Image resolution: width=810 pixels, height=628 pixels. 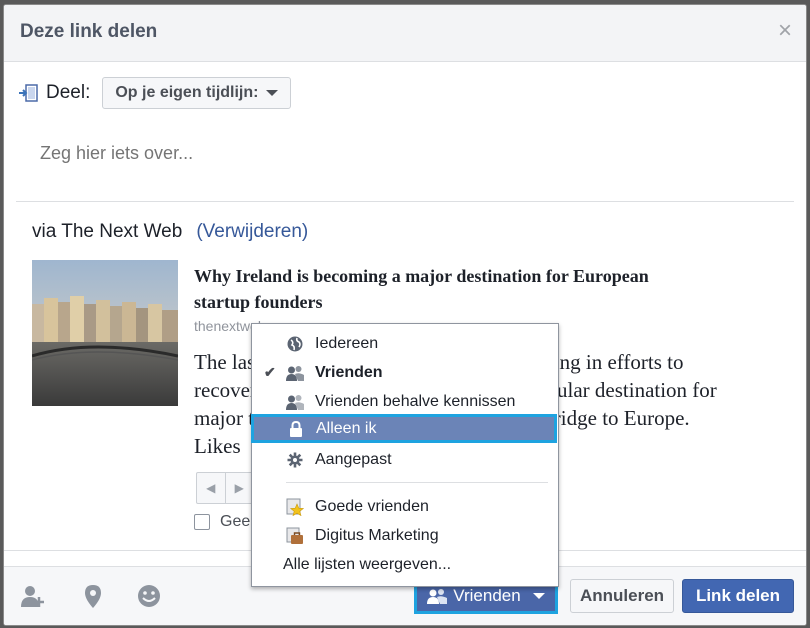 I want to click on previous-thumbnail-button: ◀, so click(x=211, y=488).